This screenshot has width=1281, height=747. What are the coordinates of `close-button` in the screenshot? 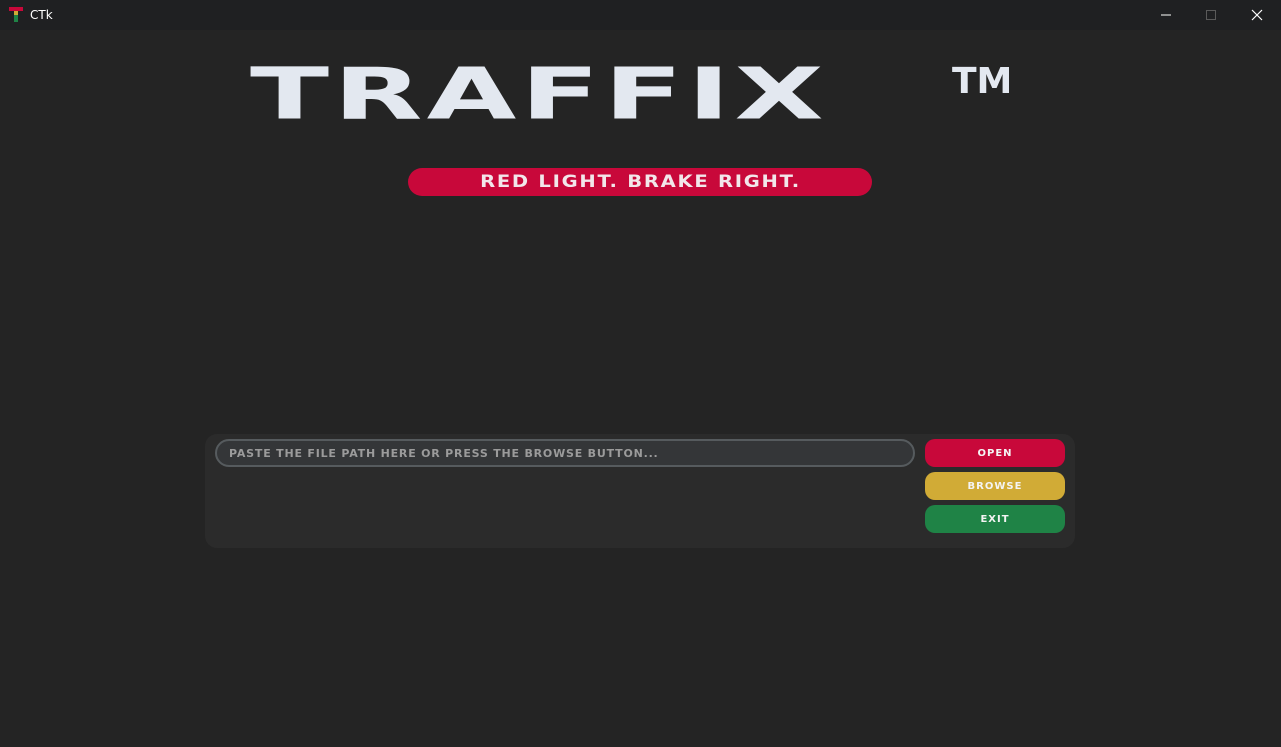 It's located at (1257, 15).